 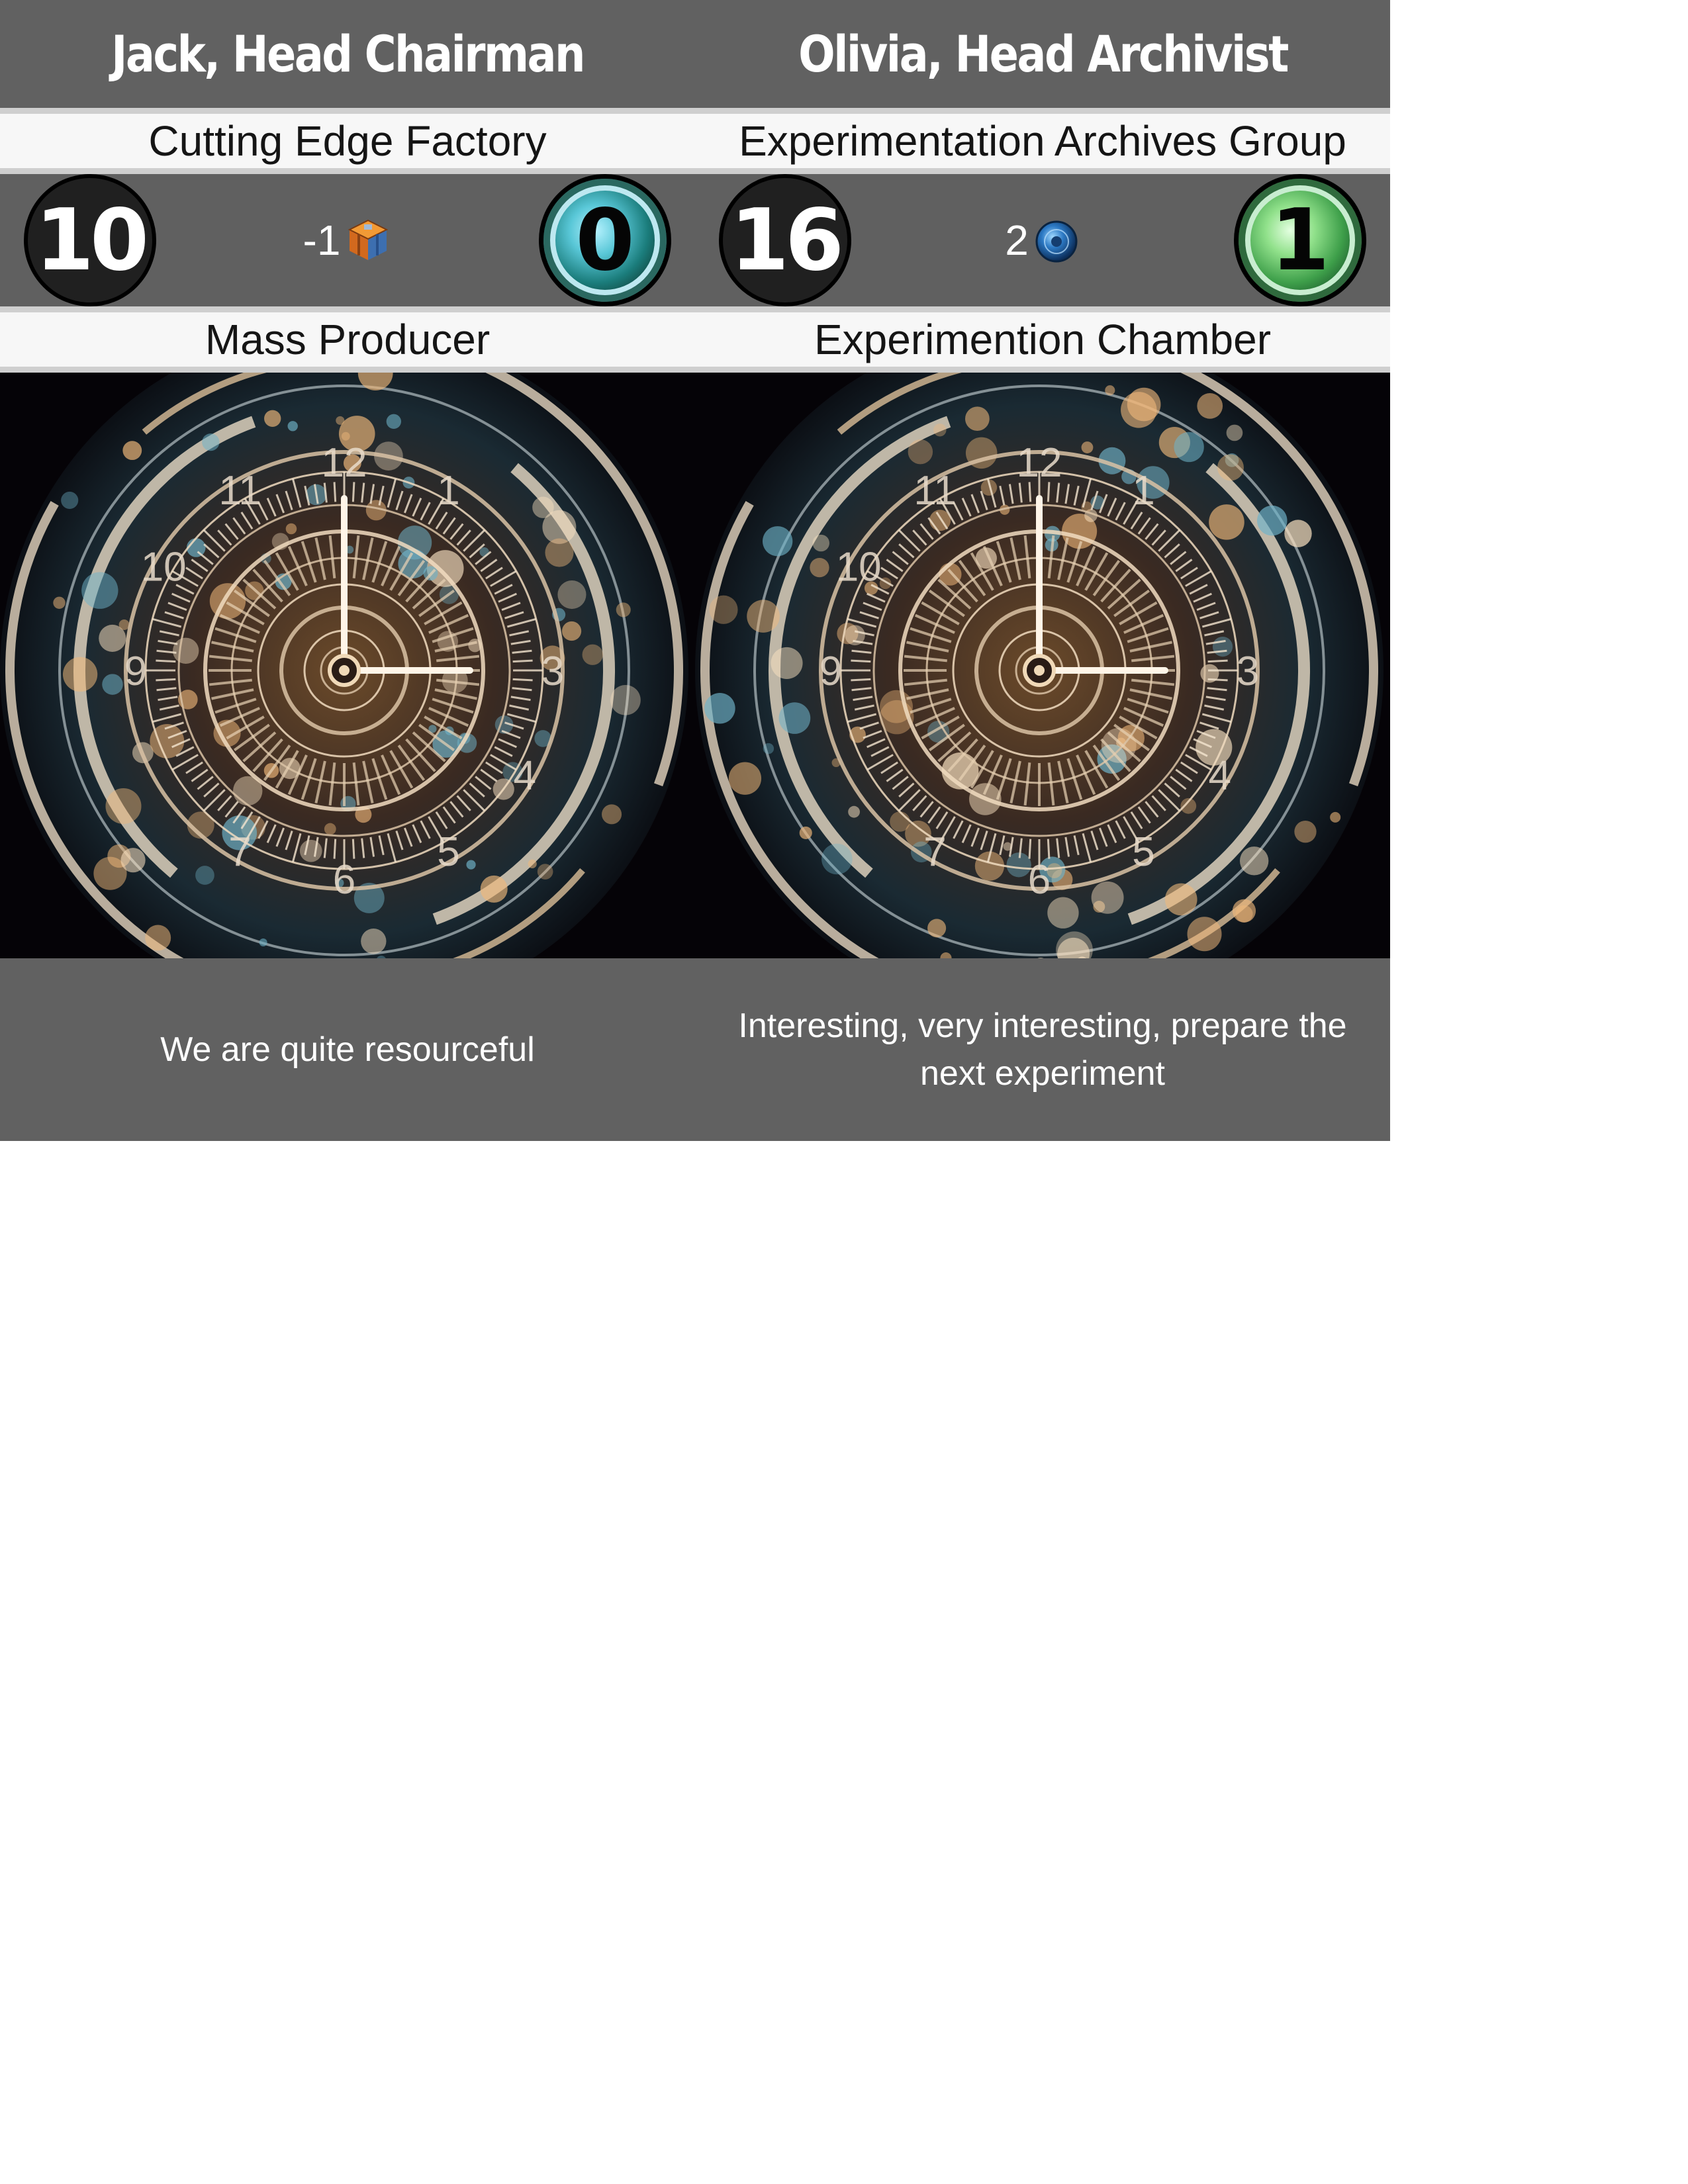 I want to click on card-stats: 16 2 1, so click(x=1042, y=240).